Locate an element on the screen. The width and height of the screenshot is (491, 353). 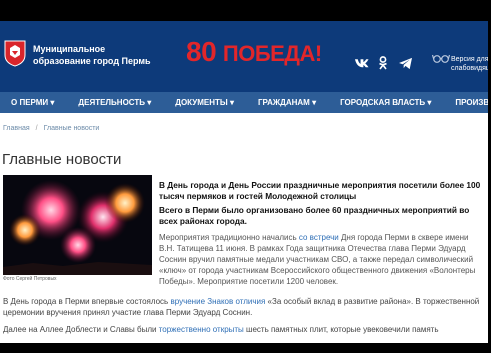
municipality-line-1: Муниципальное is located at coordinates (69, 49).